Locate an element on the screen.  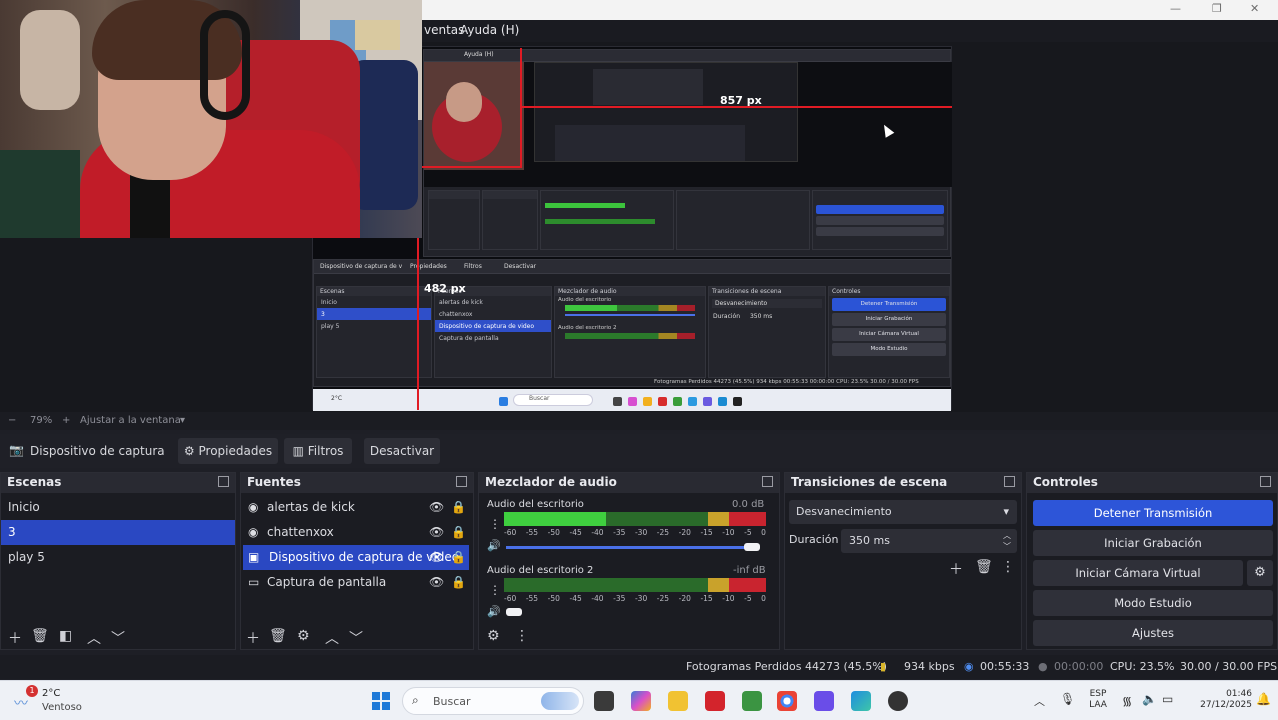
zoom-out-button: − is located at coordinates (12, 420).